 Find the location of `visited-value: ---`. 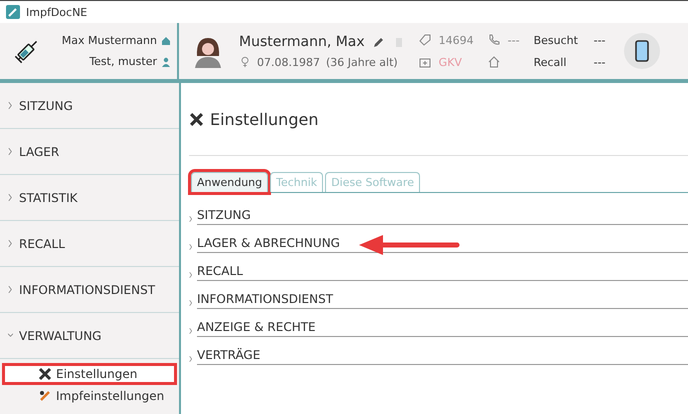

visited-value: --- is located at coordinates (600, 40).